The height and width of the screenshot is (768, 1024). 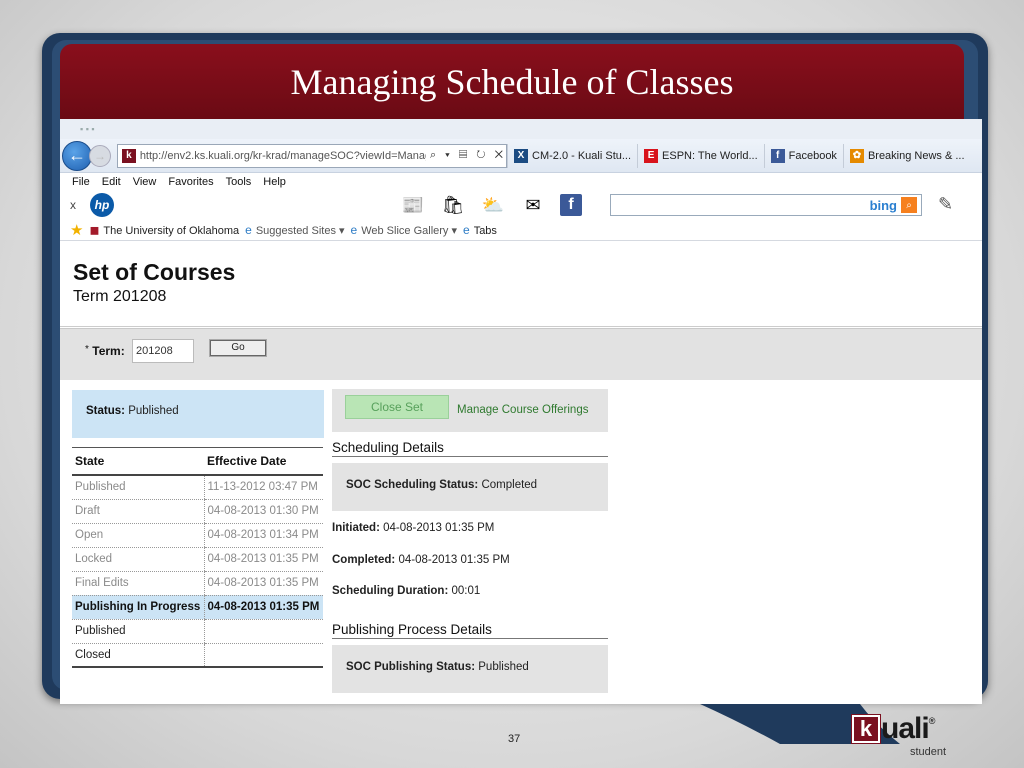 What do you see at coordinates (412, 485) in the screenshot?
I see `scheduling-status-label: SOC Scheduling Status:` at bounding box center [412, 485].